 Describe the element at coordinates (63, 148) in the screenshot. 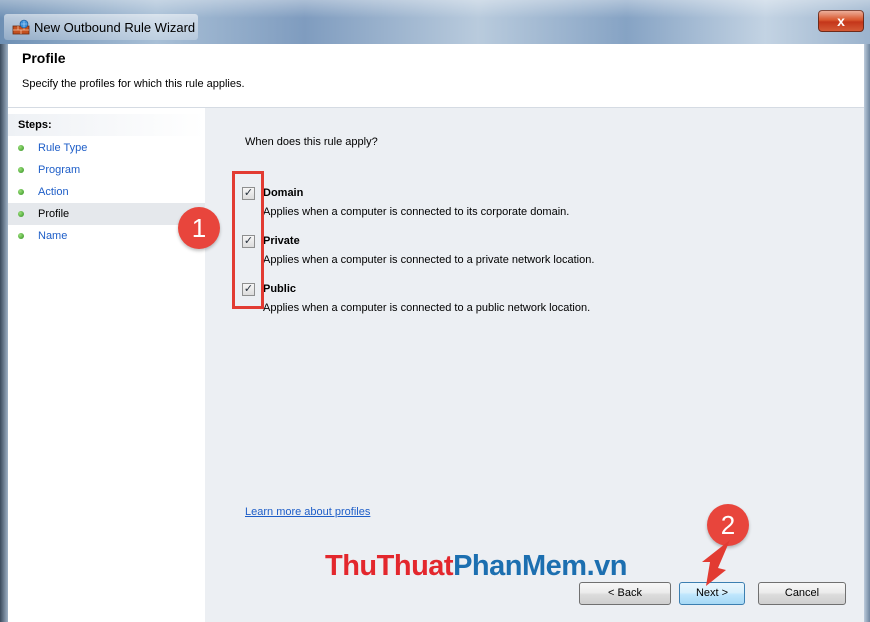

I see `step-label: Rule Type` at that location.